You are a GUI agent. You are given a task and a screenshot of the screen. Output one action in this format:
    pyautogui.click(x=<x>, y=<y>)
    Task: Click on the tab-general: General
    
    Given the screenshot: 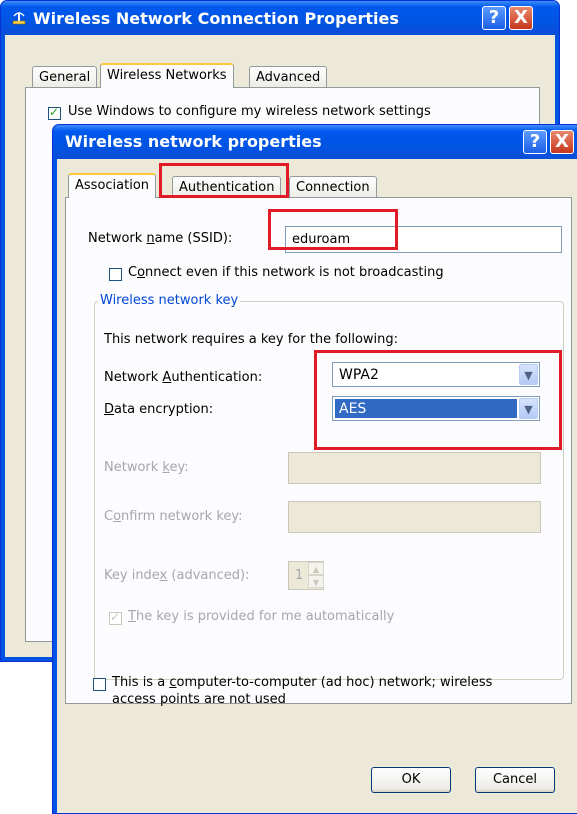 What is the action you would take?
    pyautogui.click(x=65, y=77)
    